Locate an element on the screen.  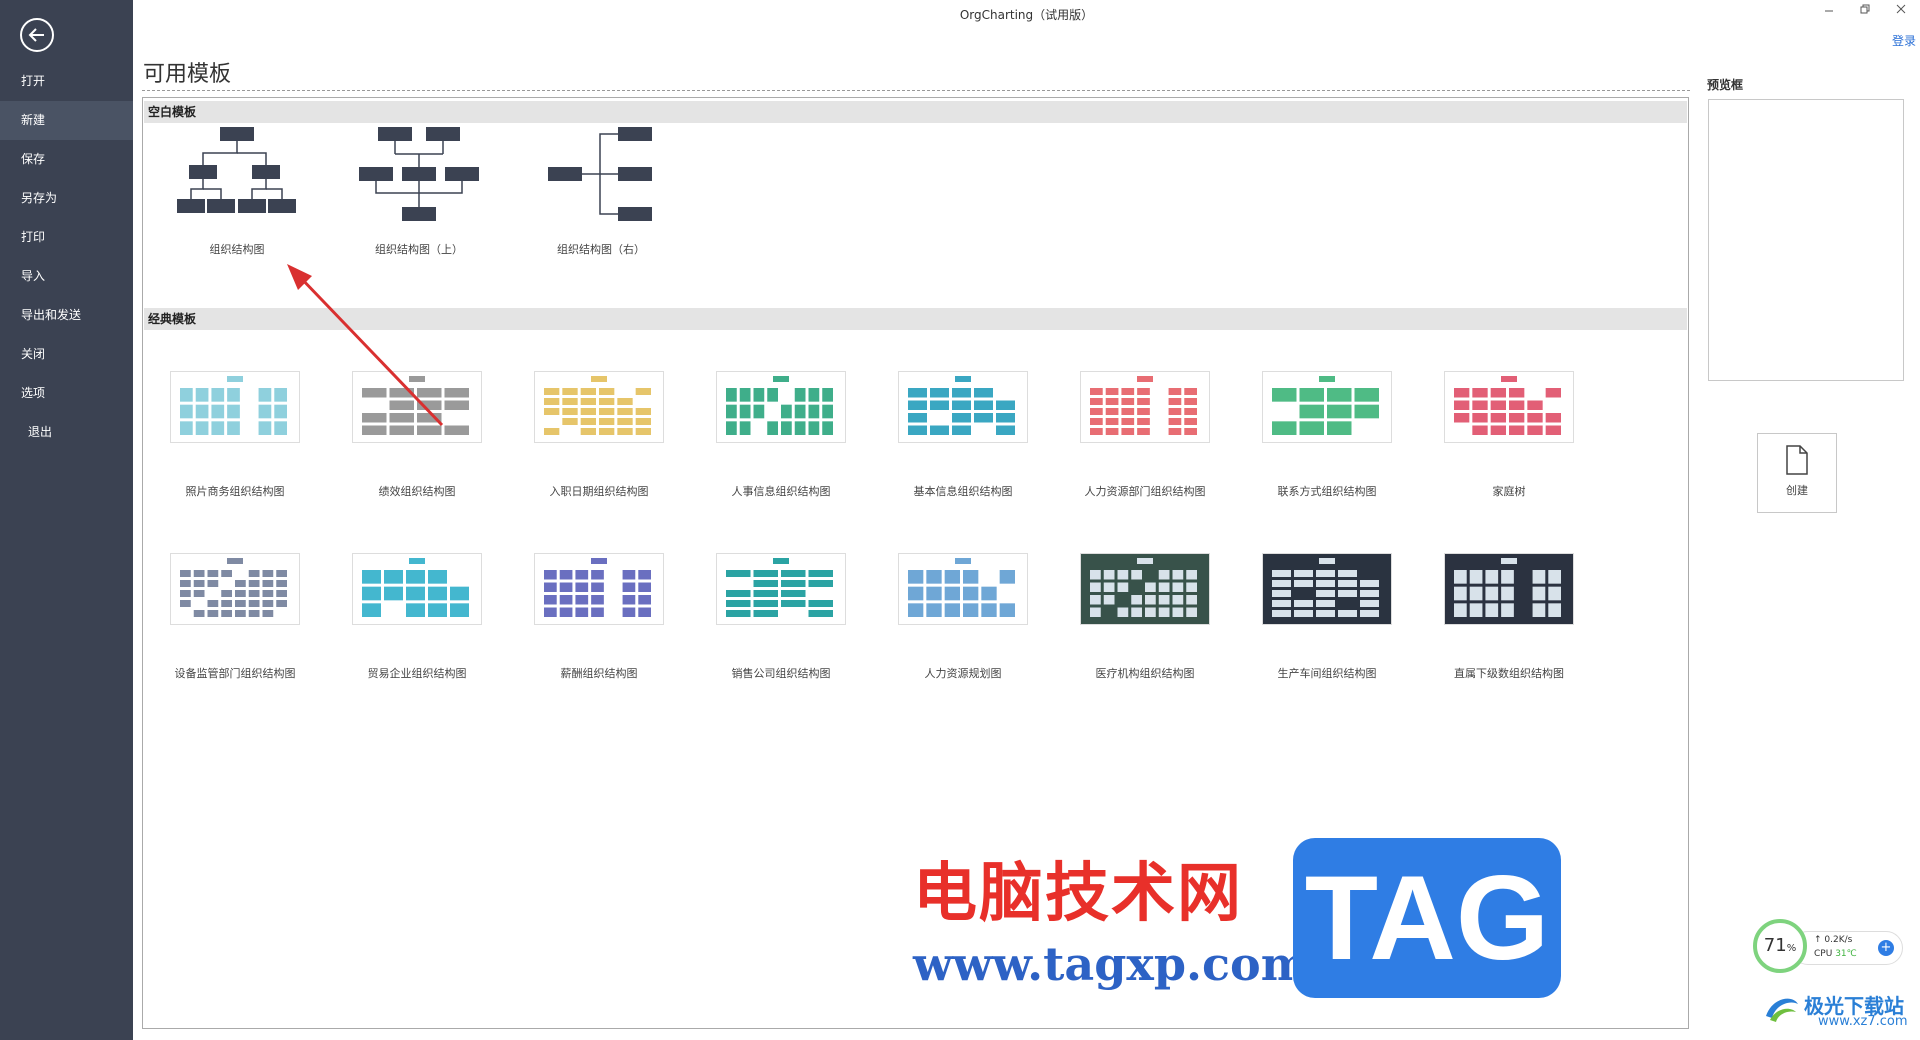
menu-save-as: 另存为 is located at coordinates (66, 198).